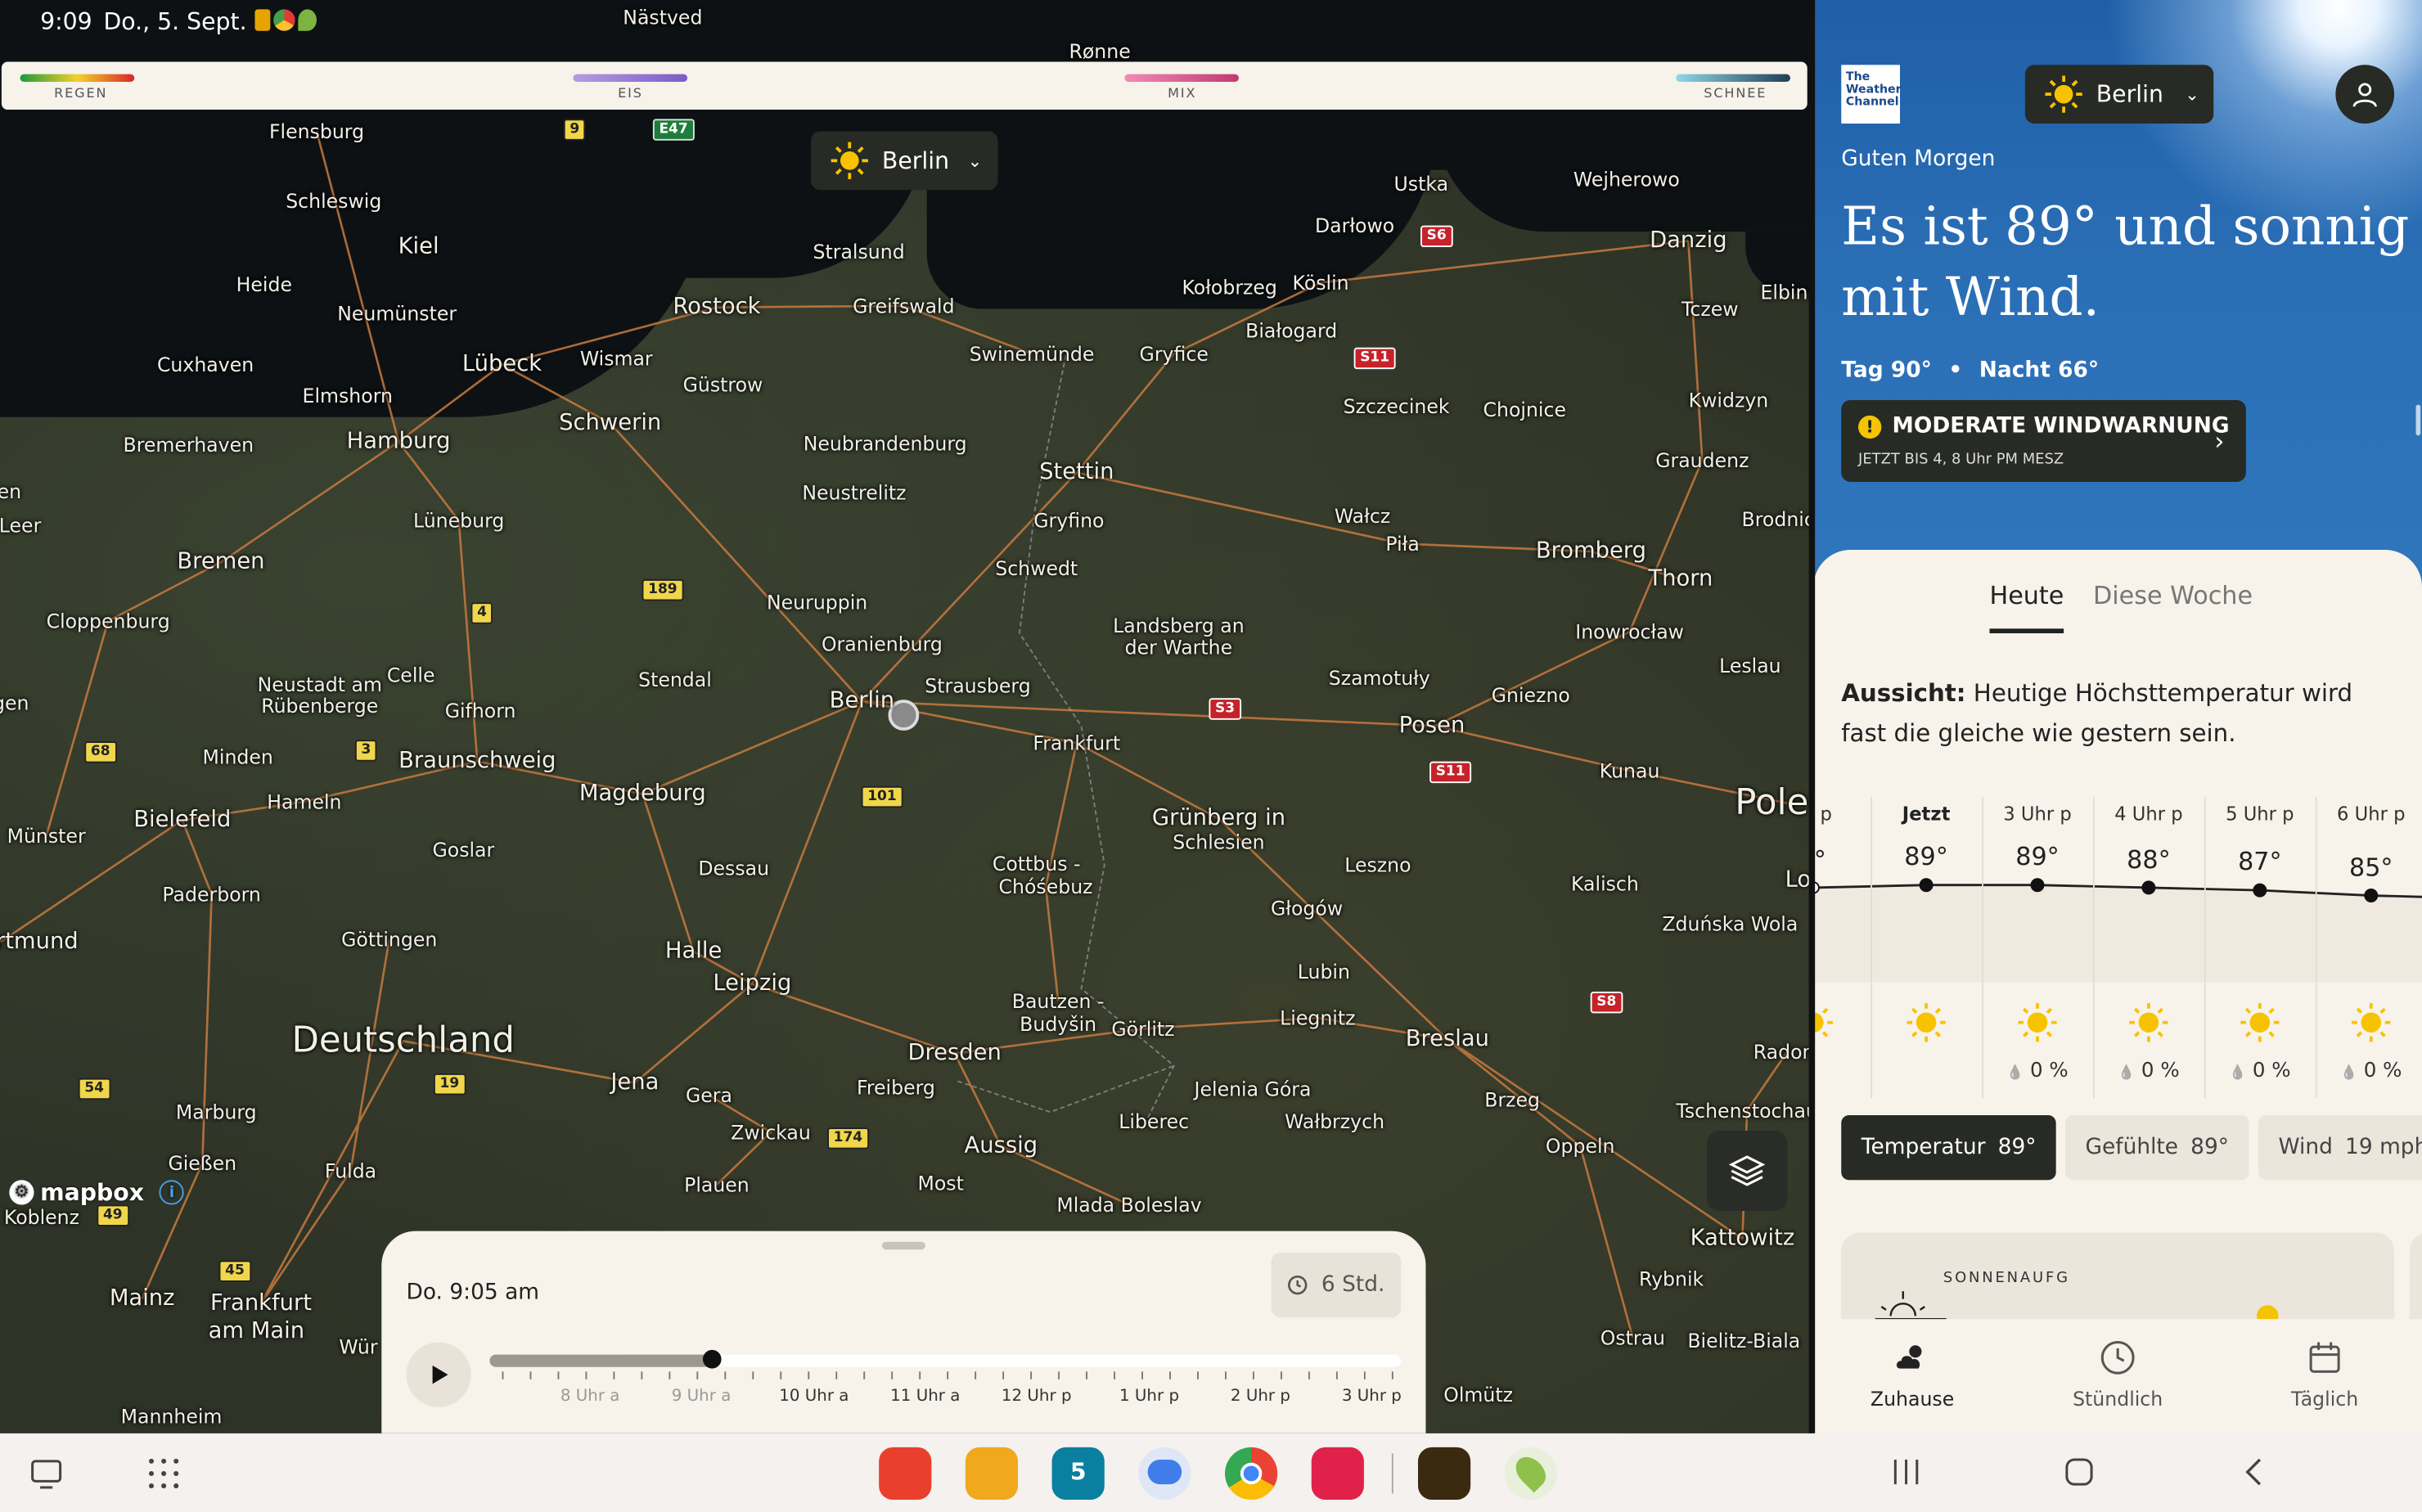  Describe the element at coordinates (438, 1375) in the screenshot. I see `play-button` at that location.